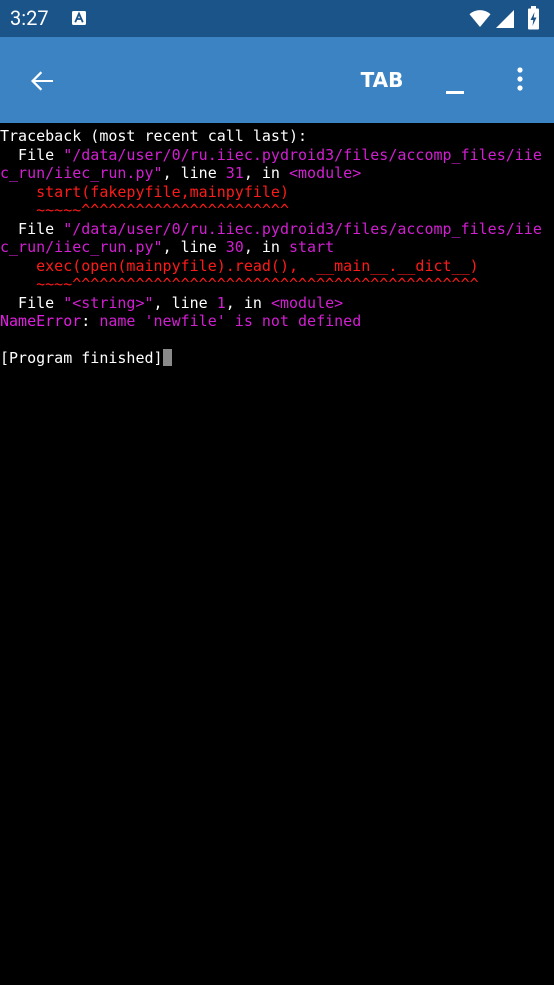  What do you see at coordinates (185, 210) in the screenshot?
I see `terminal-text-segment: ^^^^^^^^^^^^^^^^^^^^^^^` at bounding box center [185, 210].